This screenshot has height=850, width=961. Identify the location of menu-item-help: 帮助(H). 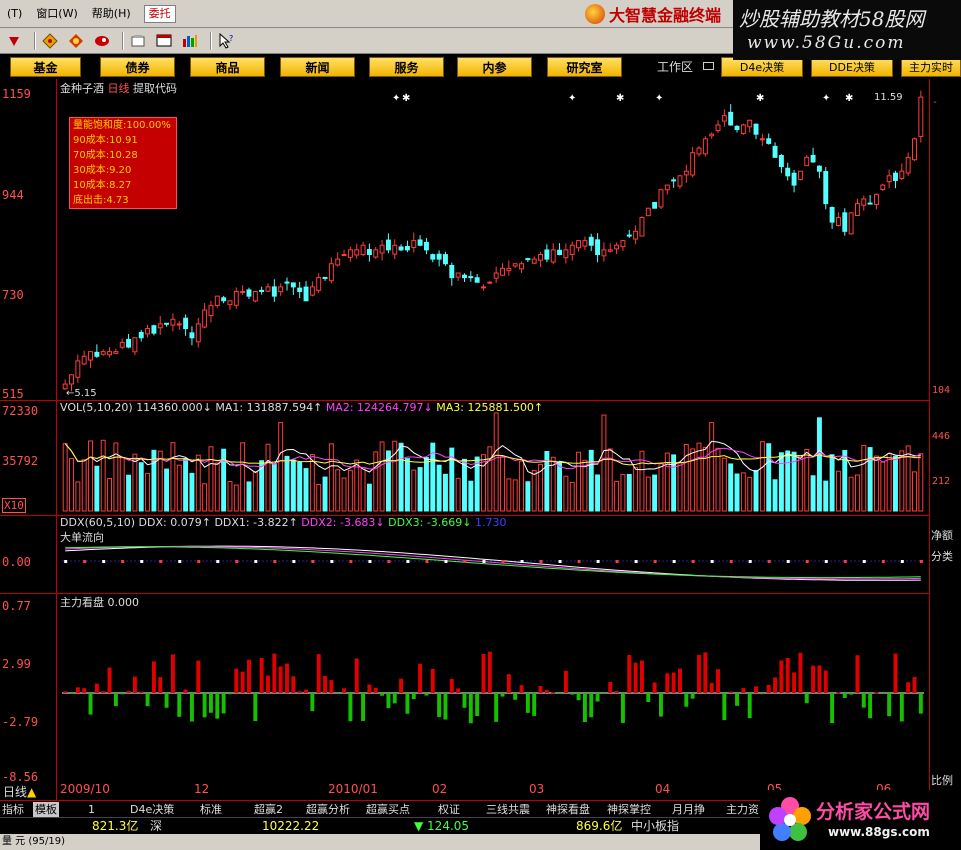
(111, 14).